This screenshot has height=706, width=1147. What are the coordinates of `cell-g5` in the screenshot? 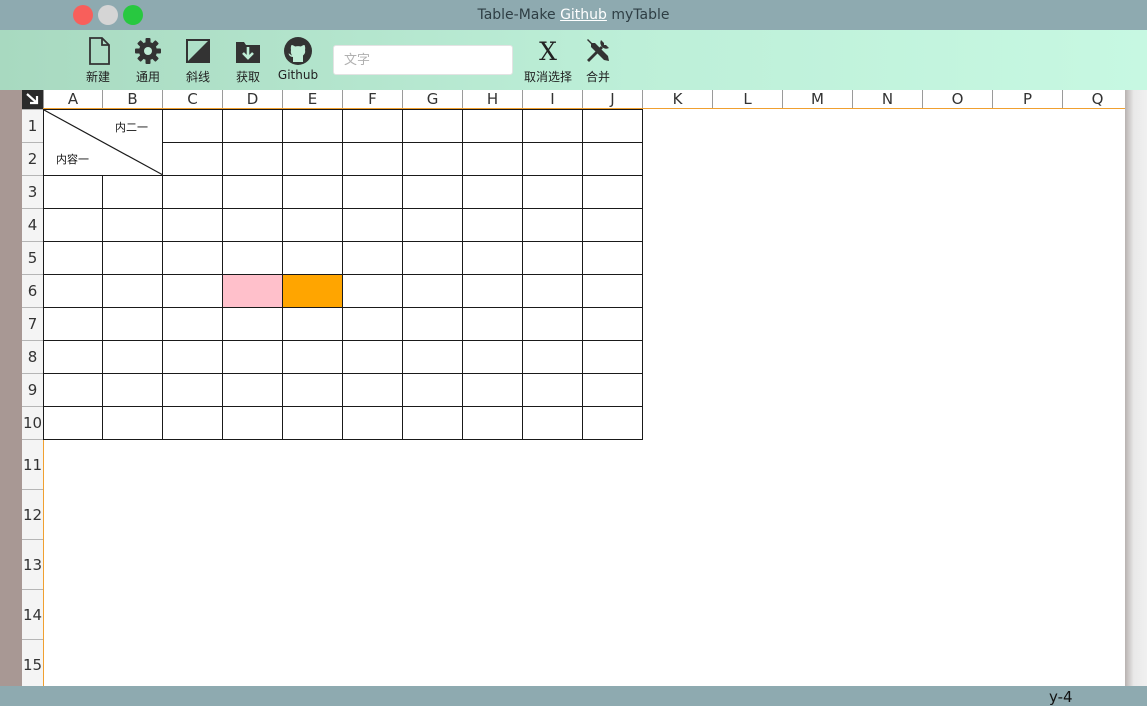 It's located at (433, 258).